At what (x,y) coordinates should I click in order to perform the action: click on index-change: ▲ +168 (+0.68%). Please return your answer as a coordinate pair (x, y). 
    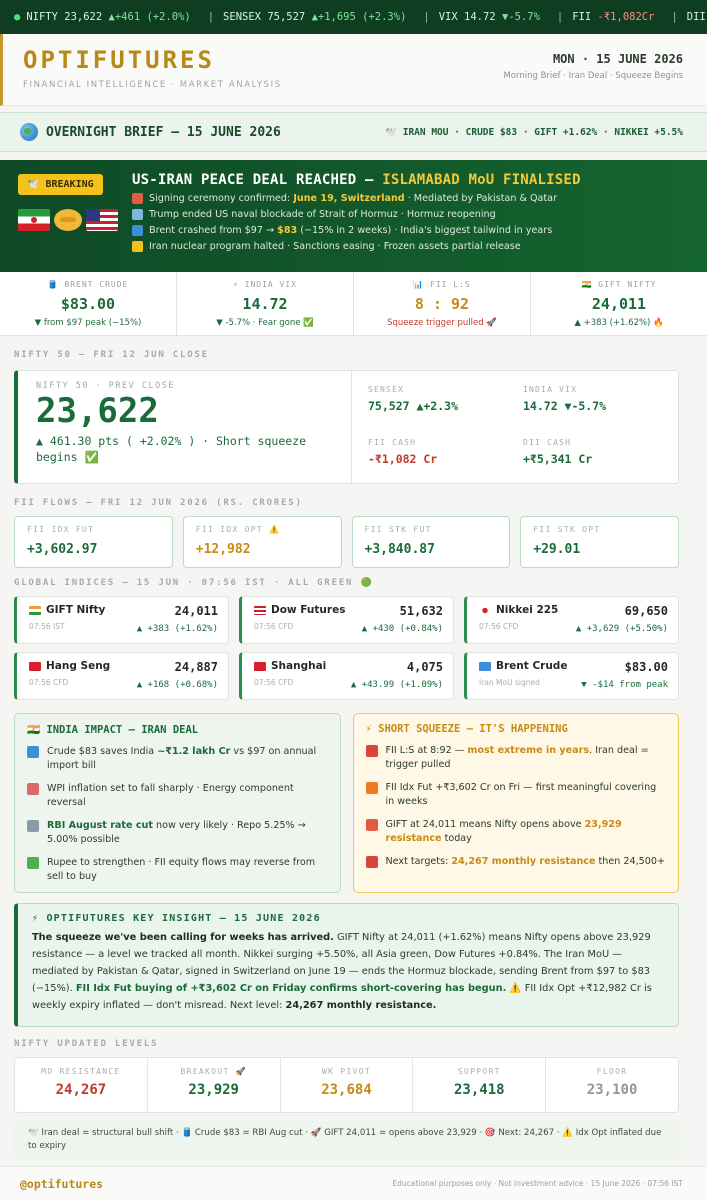
    Looking at the image, I should click on (177, 685).